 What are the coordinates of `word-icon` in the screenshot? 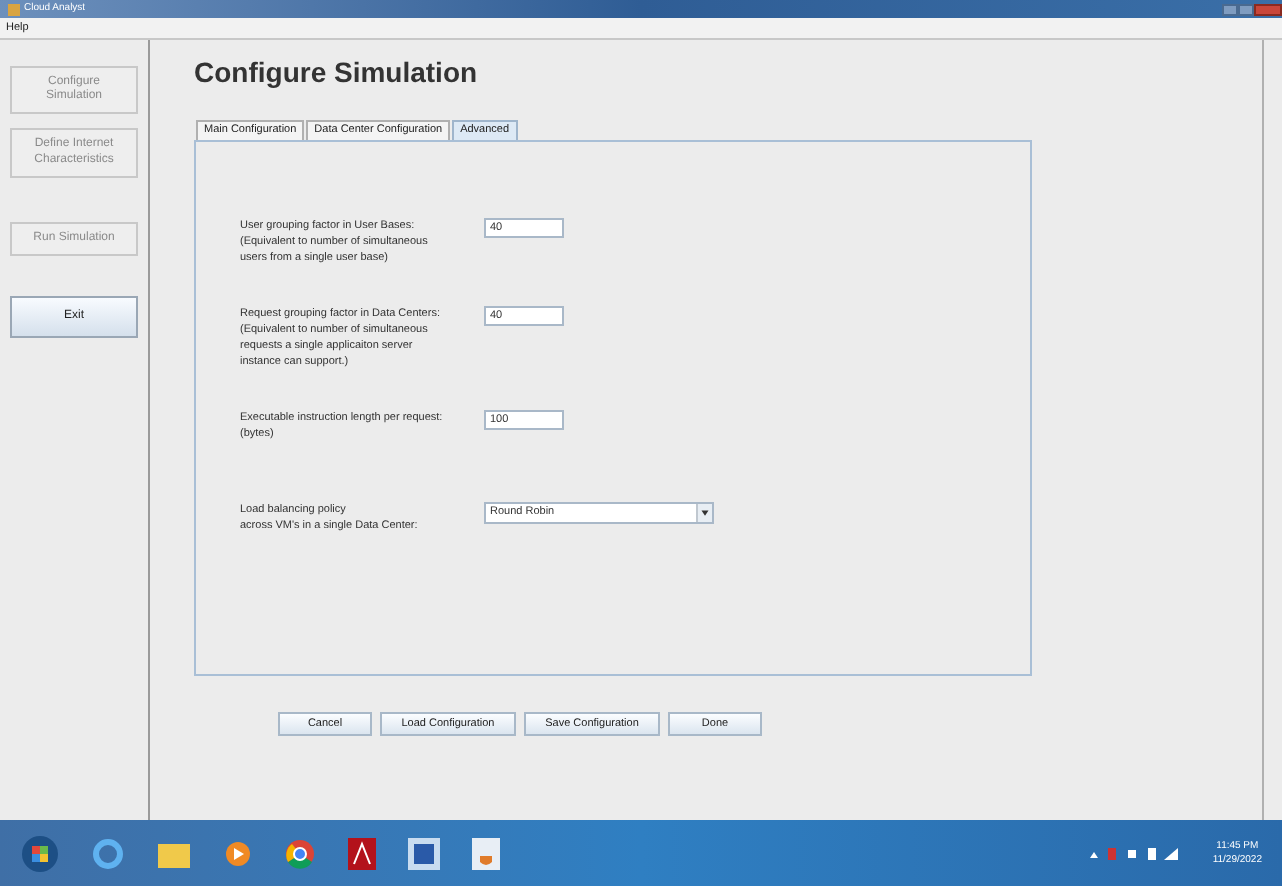 It's located at (424, 853).